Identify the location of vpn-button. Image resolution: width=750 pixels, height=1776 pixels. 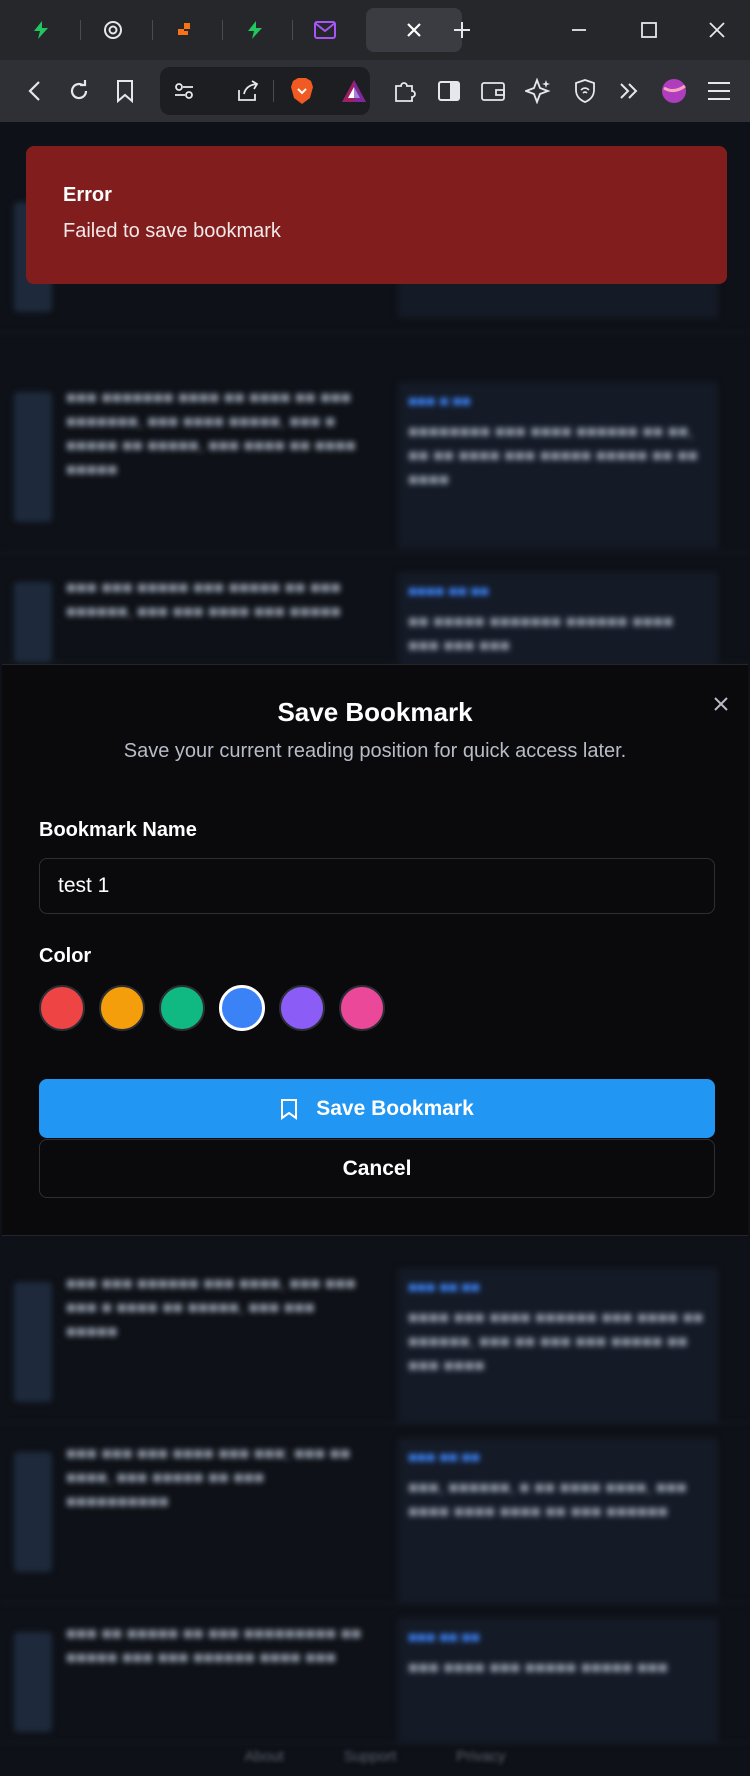
(585, 91).